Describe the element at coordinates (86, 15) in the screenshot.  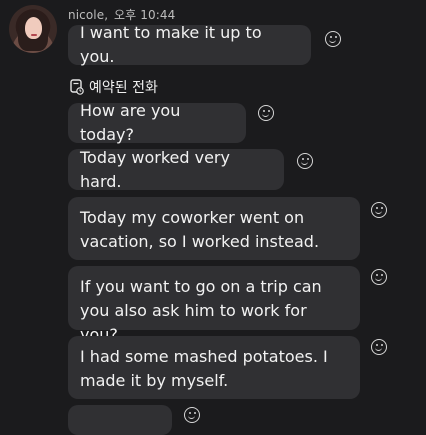
I see `sender-name: nicole` at that location.